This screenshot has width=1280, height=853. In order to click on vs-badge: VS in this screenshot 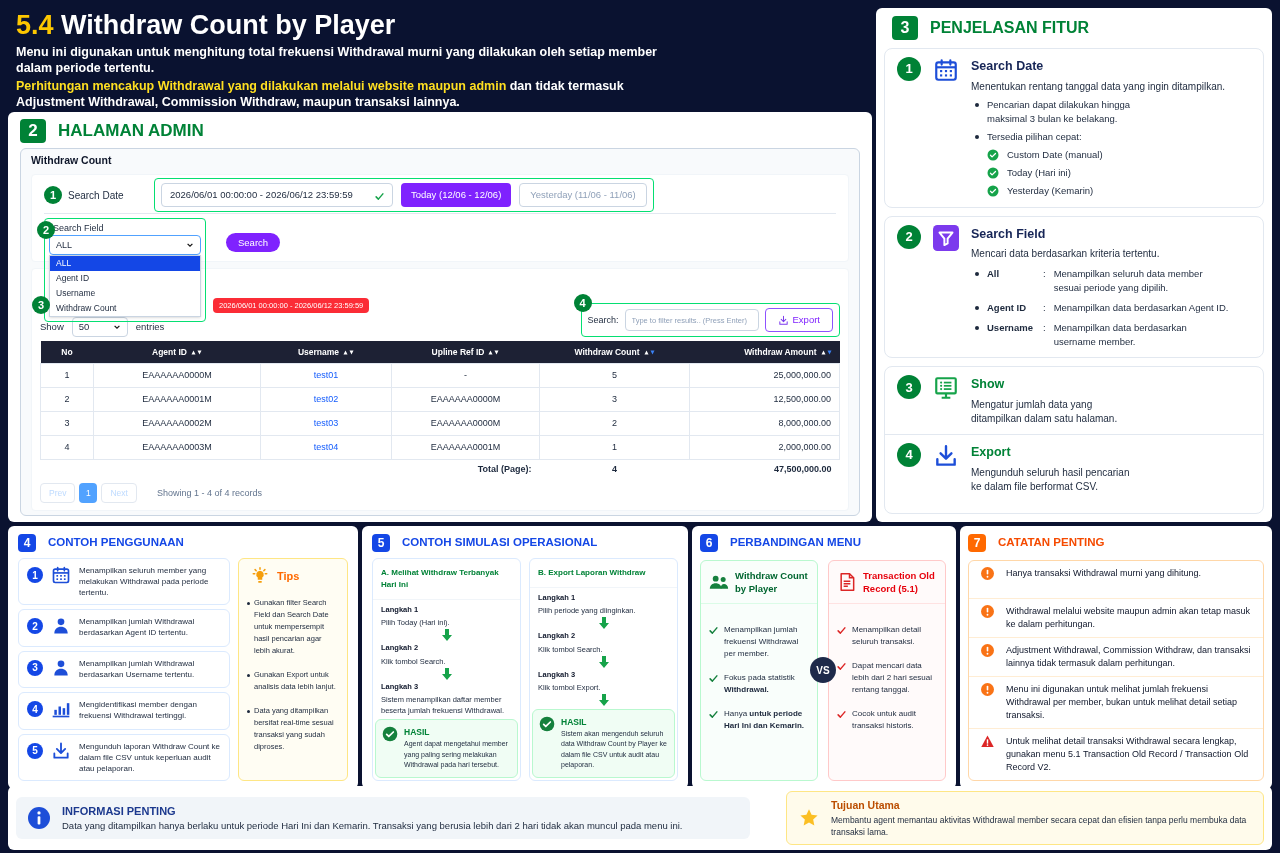, I will do `click(823, 670)`.